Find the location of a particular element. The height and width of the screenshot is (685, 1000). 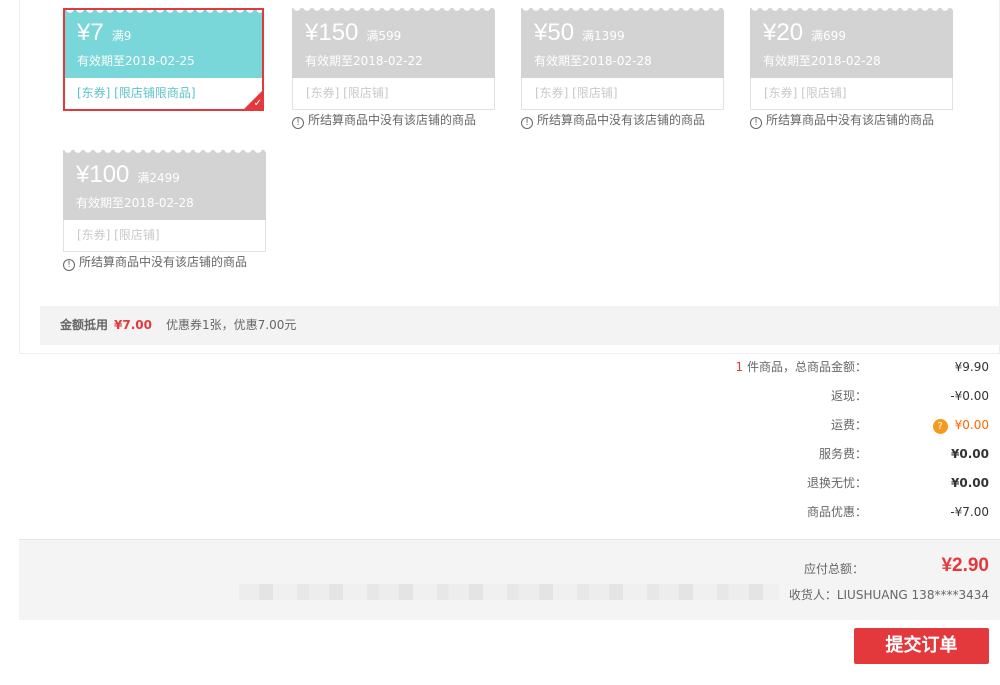

coupon-card-20: ¥20 满699 有效期至2018-02-28 [东券] [限店铺] is located at coordinates (851, 59).